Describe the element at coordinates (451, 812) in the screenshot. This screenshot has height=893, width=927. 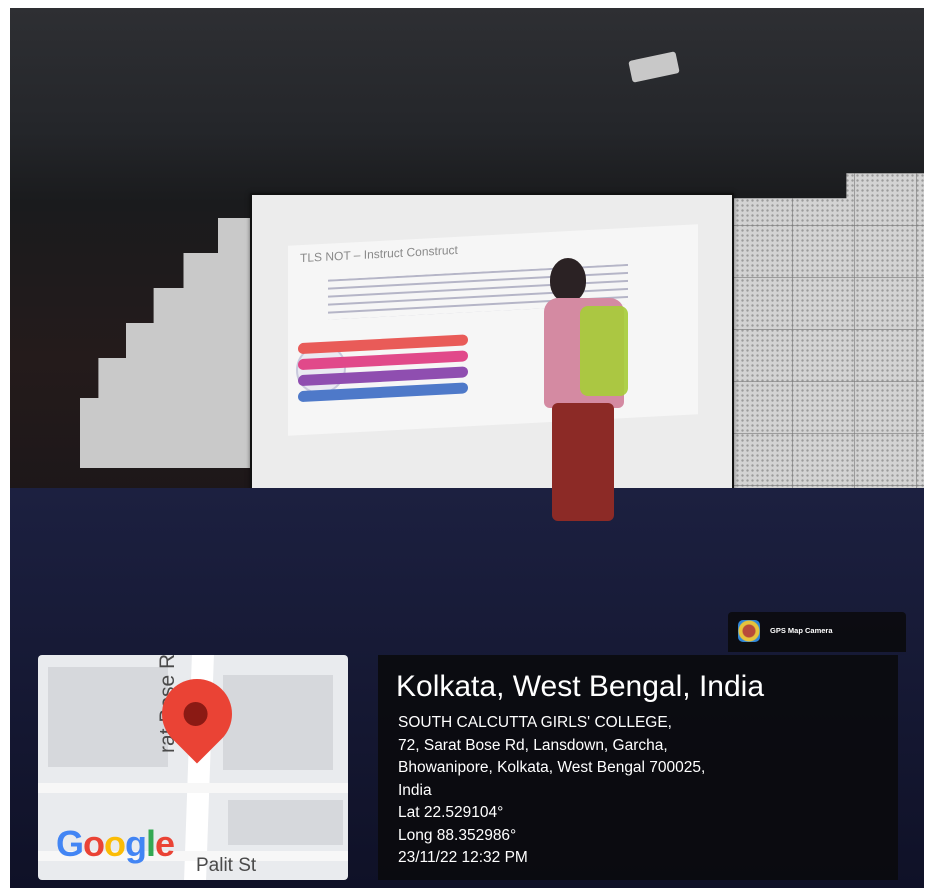
I see `latitude: Lat 22.529104°` at that location.